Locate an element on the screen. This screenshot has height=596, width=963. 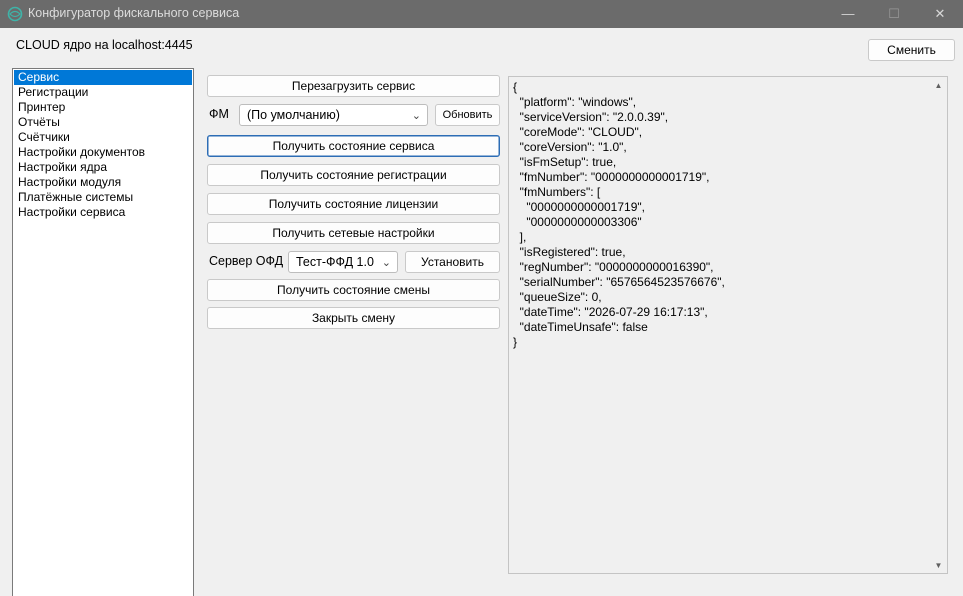
change-core-button: Сменить is located at coordinates (911, 50).